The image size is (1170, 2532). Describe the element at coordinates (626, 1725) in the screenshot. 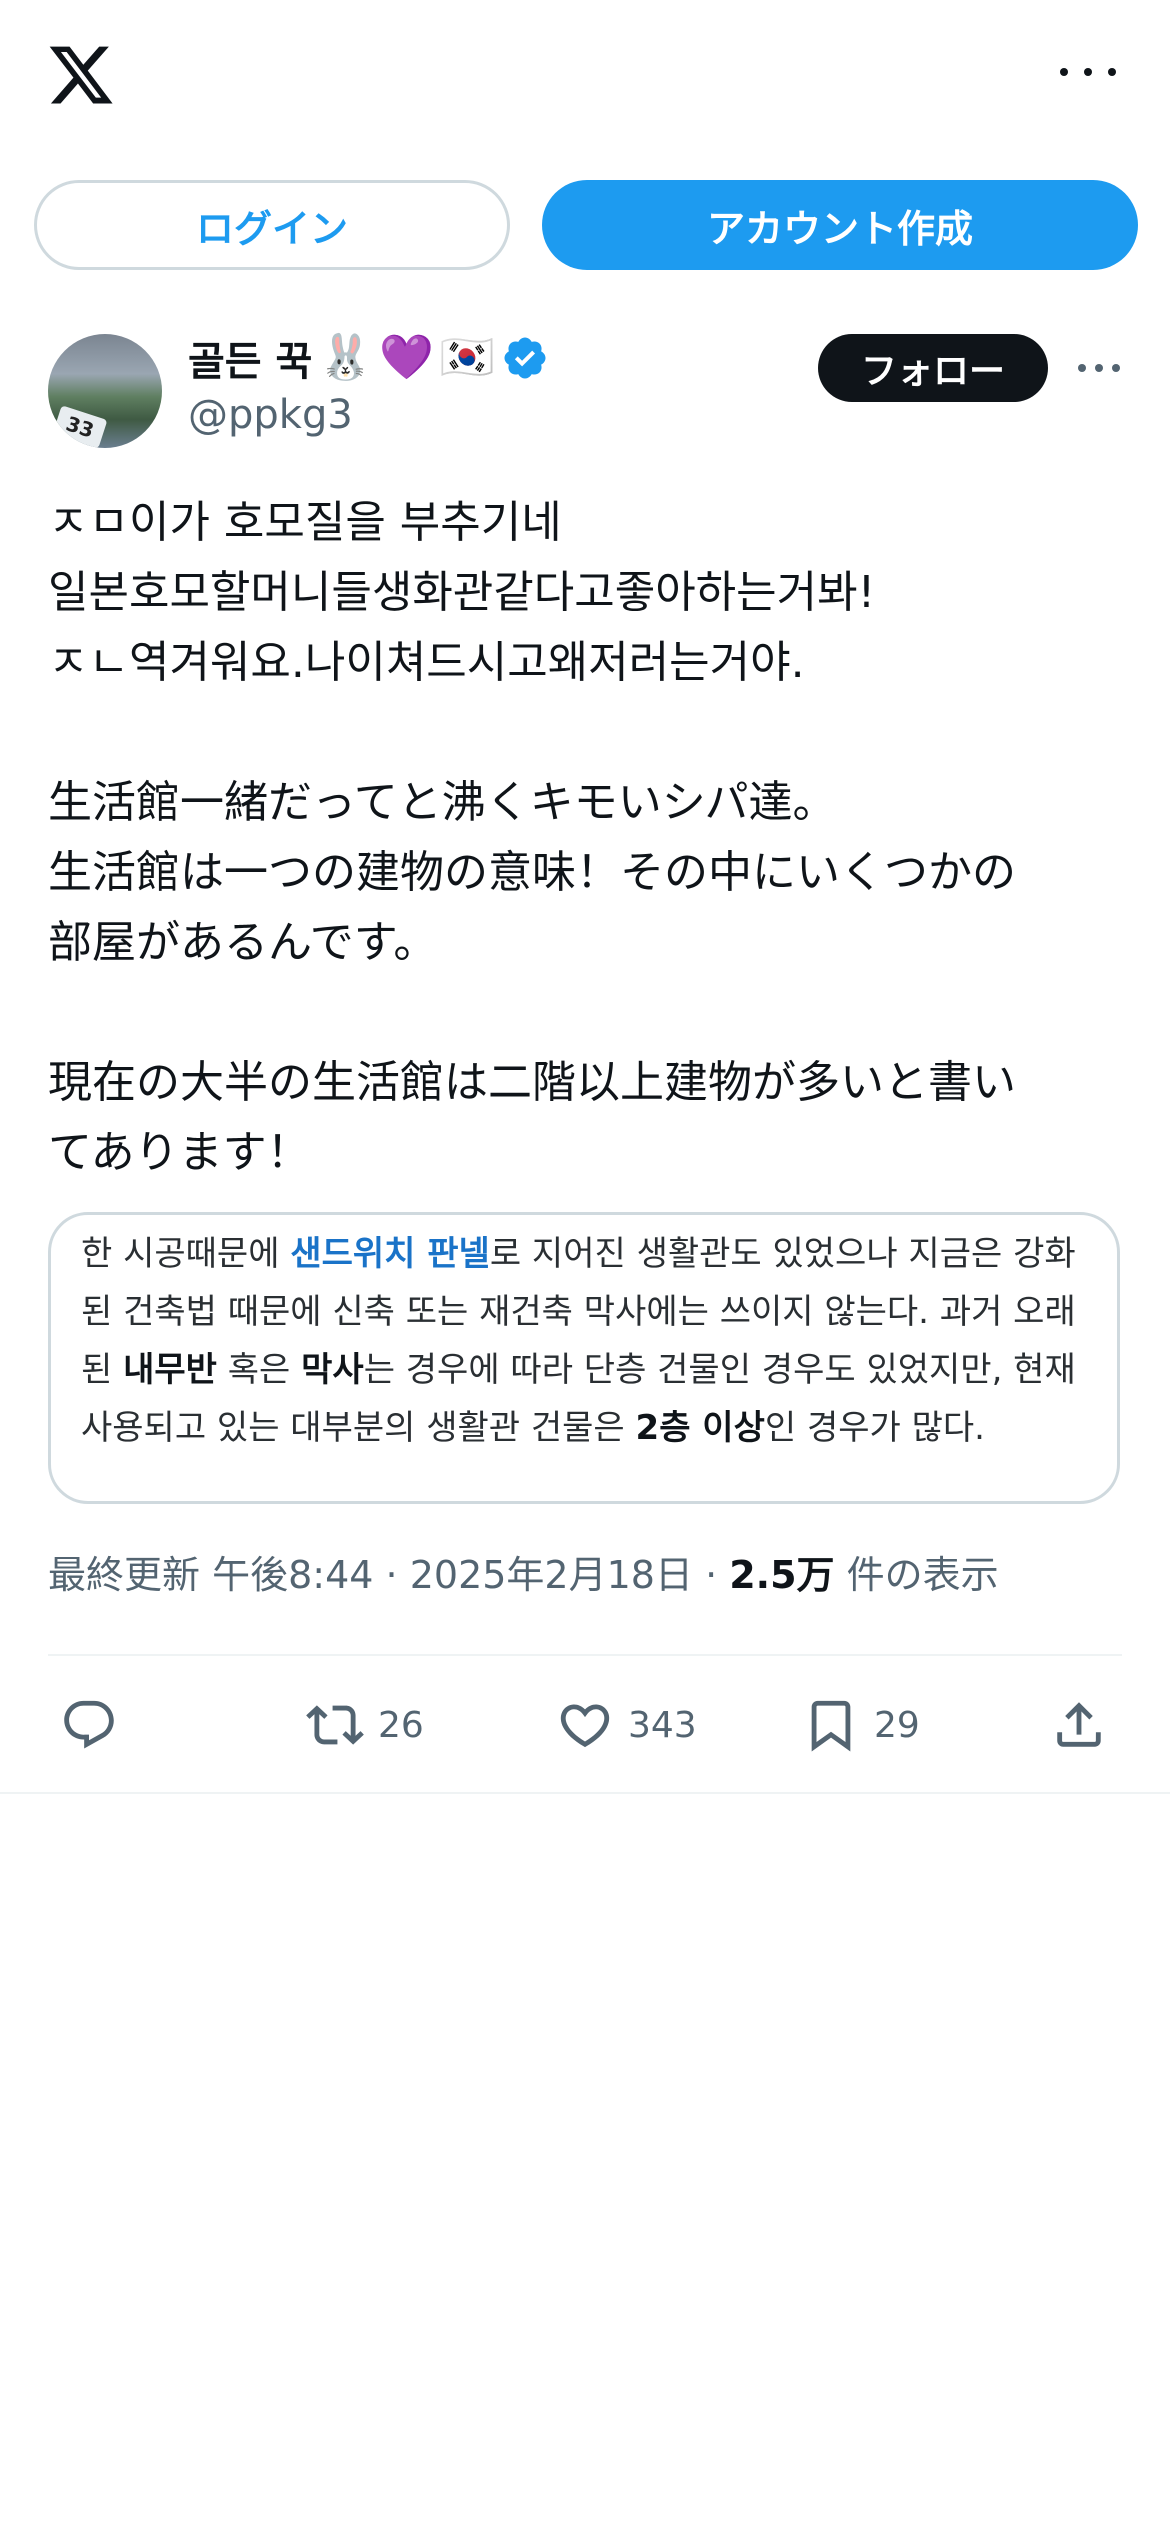

I see `like-button: 343` at that location.